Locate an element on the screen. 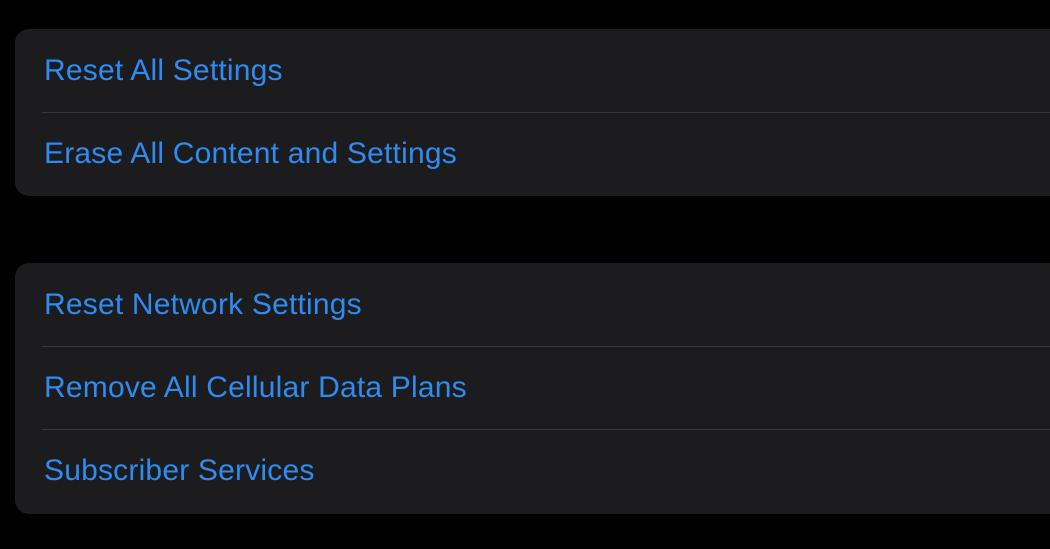 The width and height of the screenshot is (1050, 549). erase-all-content-button: Erase All Content and Settings is located at coordinates (532, 153).